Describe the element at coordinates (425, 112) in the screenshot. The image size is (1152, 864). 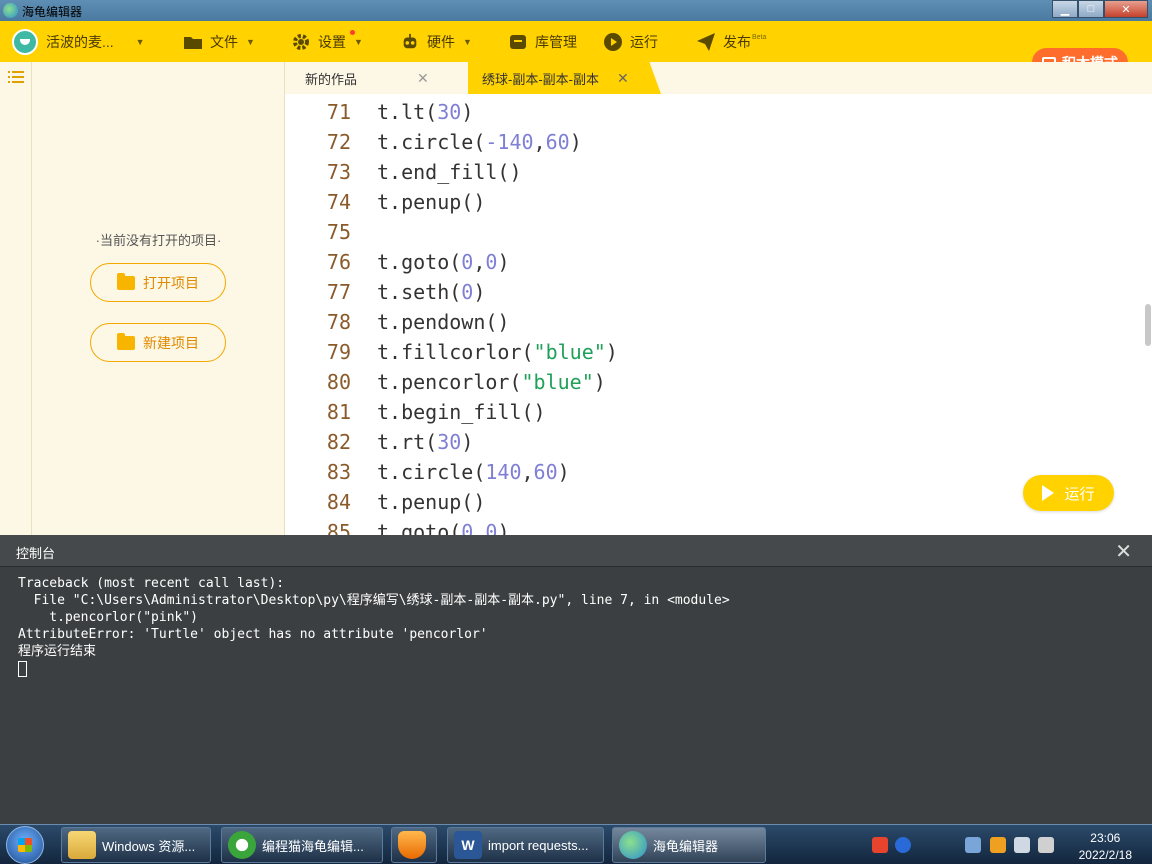
I see `code-text: t.lt(30)` at that location.